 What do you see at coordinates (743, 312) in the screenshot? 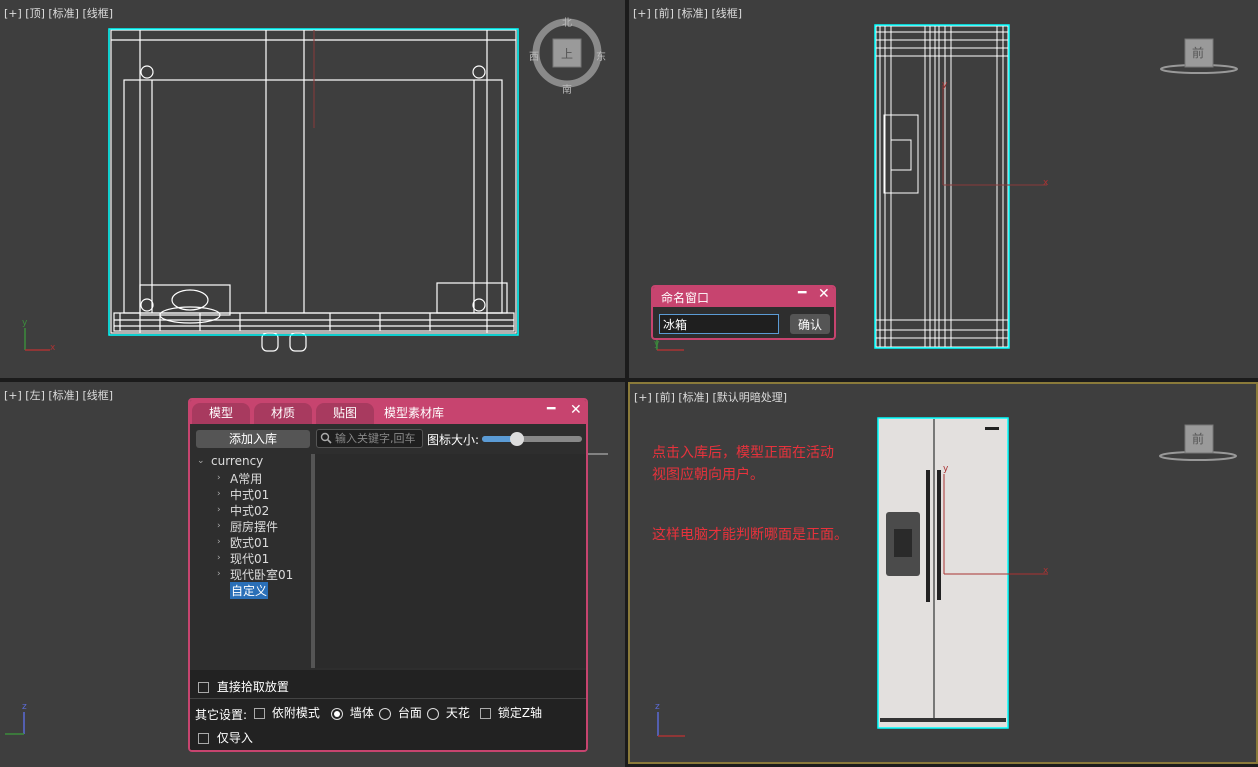
I see `name-dialog: 命名窗口 ━ ✕ 确认` at bounding box center [743, 312].